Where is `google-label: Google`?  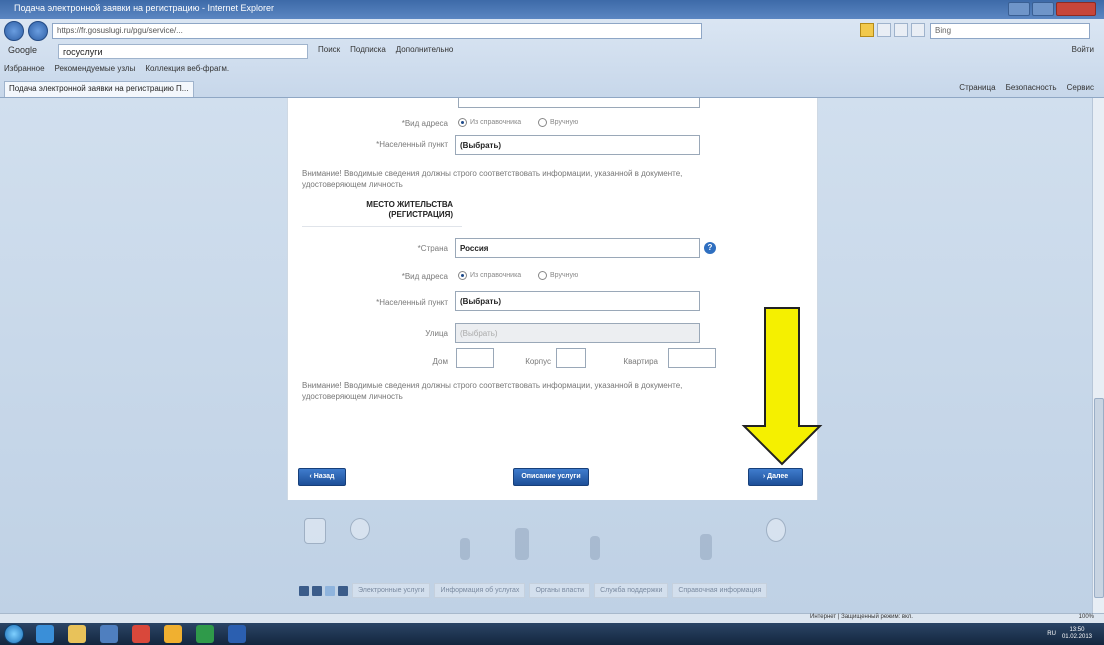
google-label: Google is located at coordinates (23, 50).